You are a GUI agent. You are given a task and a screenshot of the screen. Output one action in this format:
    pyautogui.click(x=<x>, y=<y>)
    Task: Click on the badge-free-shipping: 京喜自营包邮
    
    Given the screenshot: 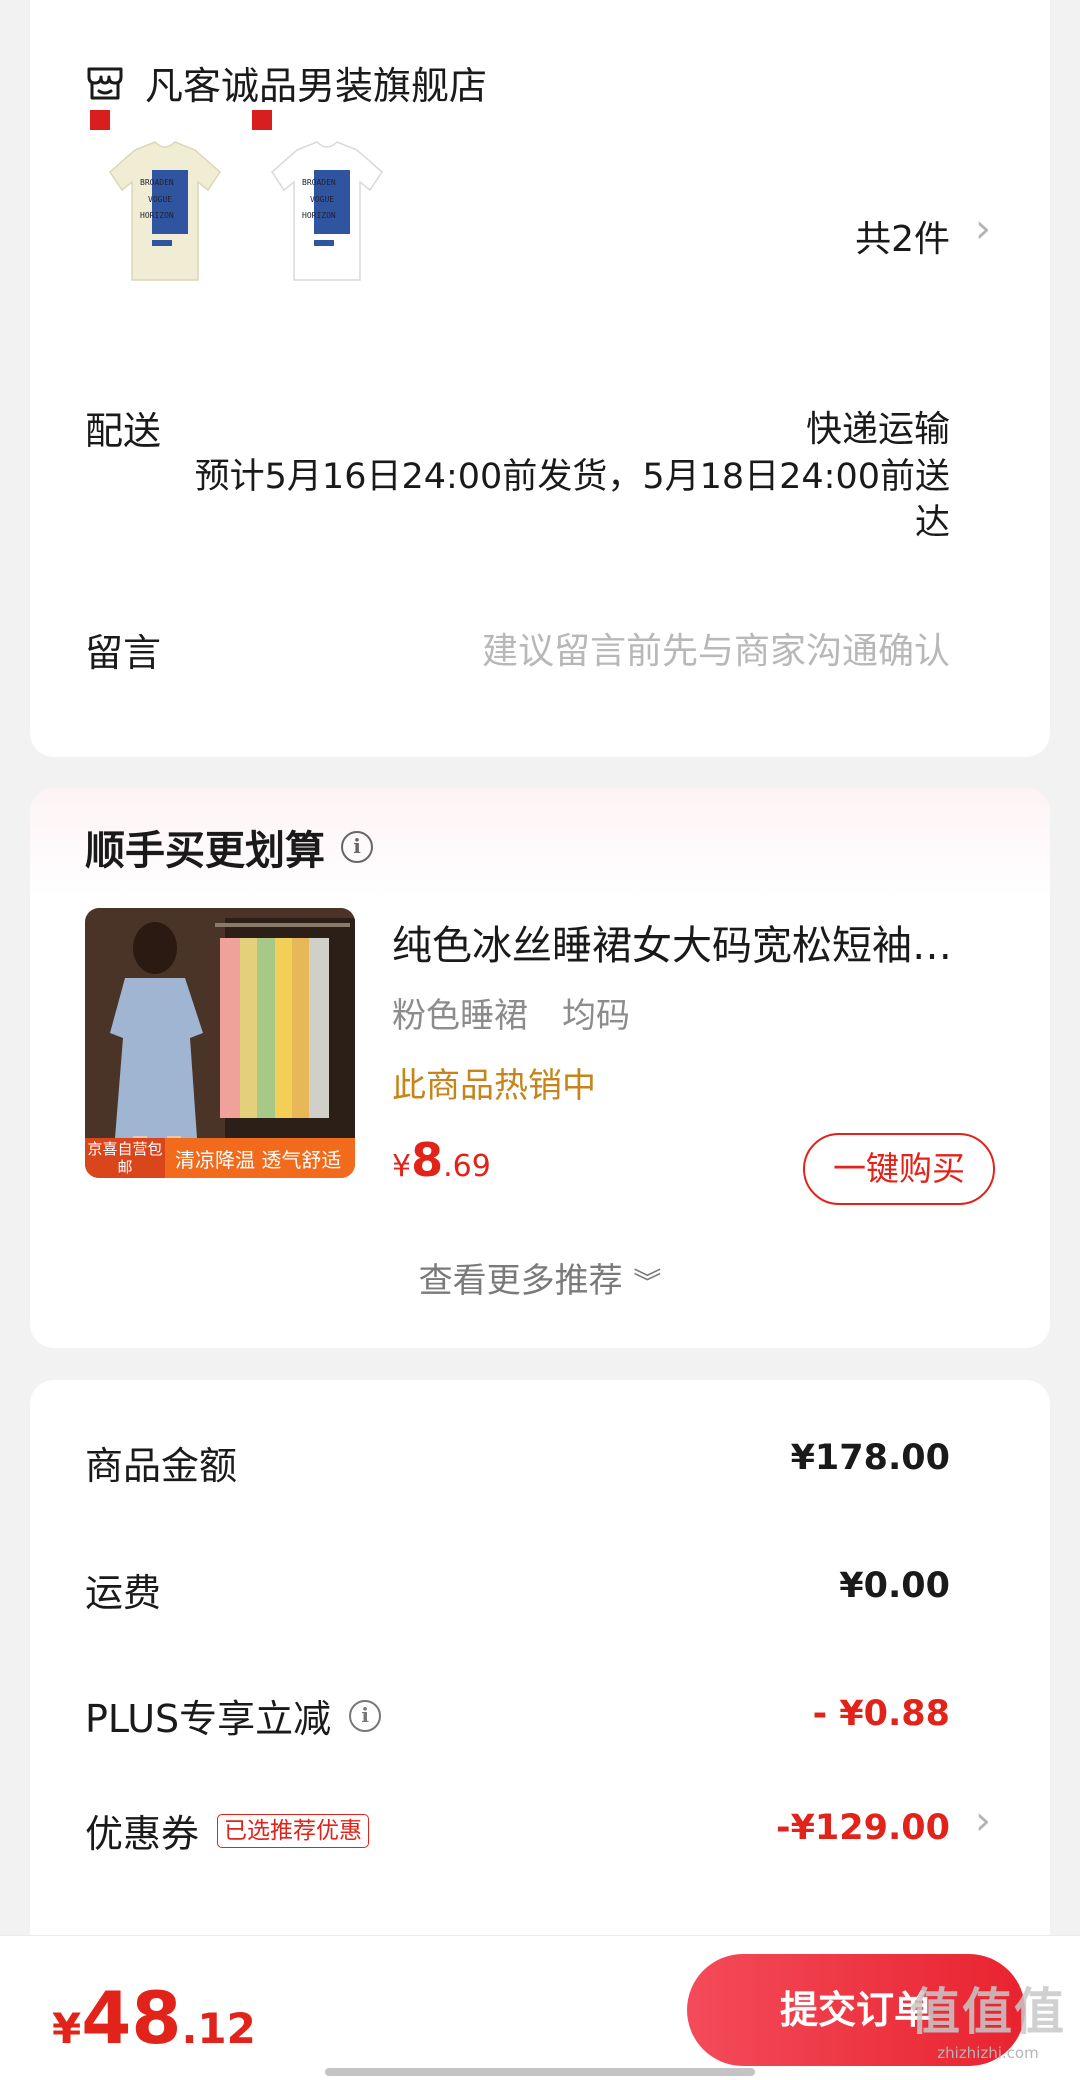 What is the action you would take?
    pyautogui.click(x=125, y=1158)
    